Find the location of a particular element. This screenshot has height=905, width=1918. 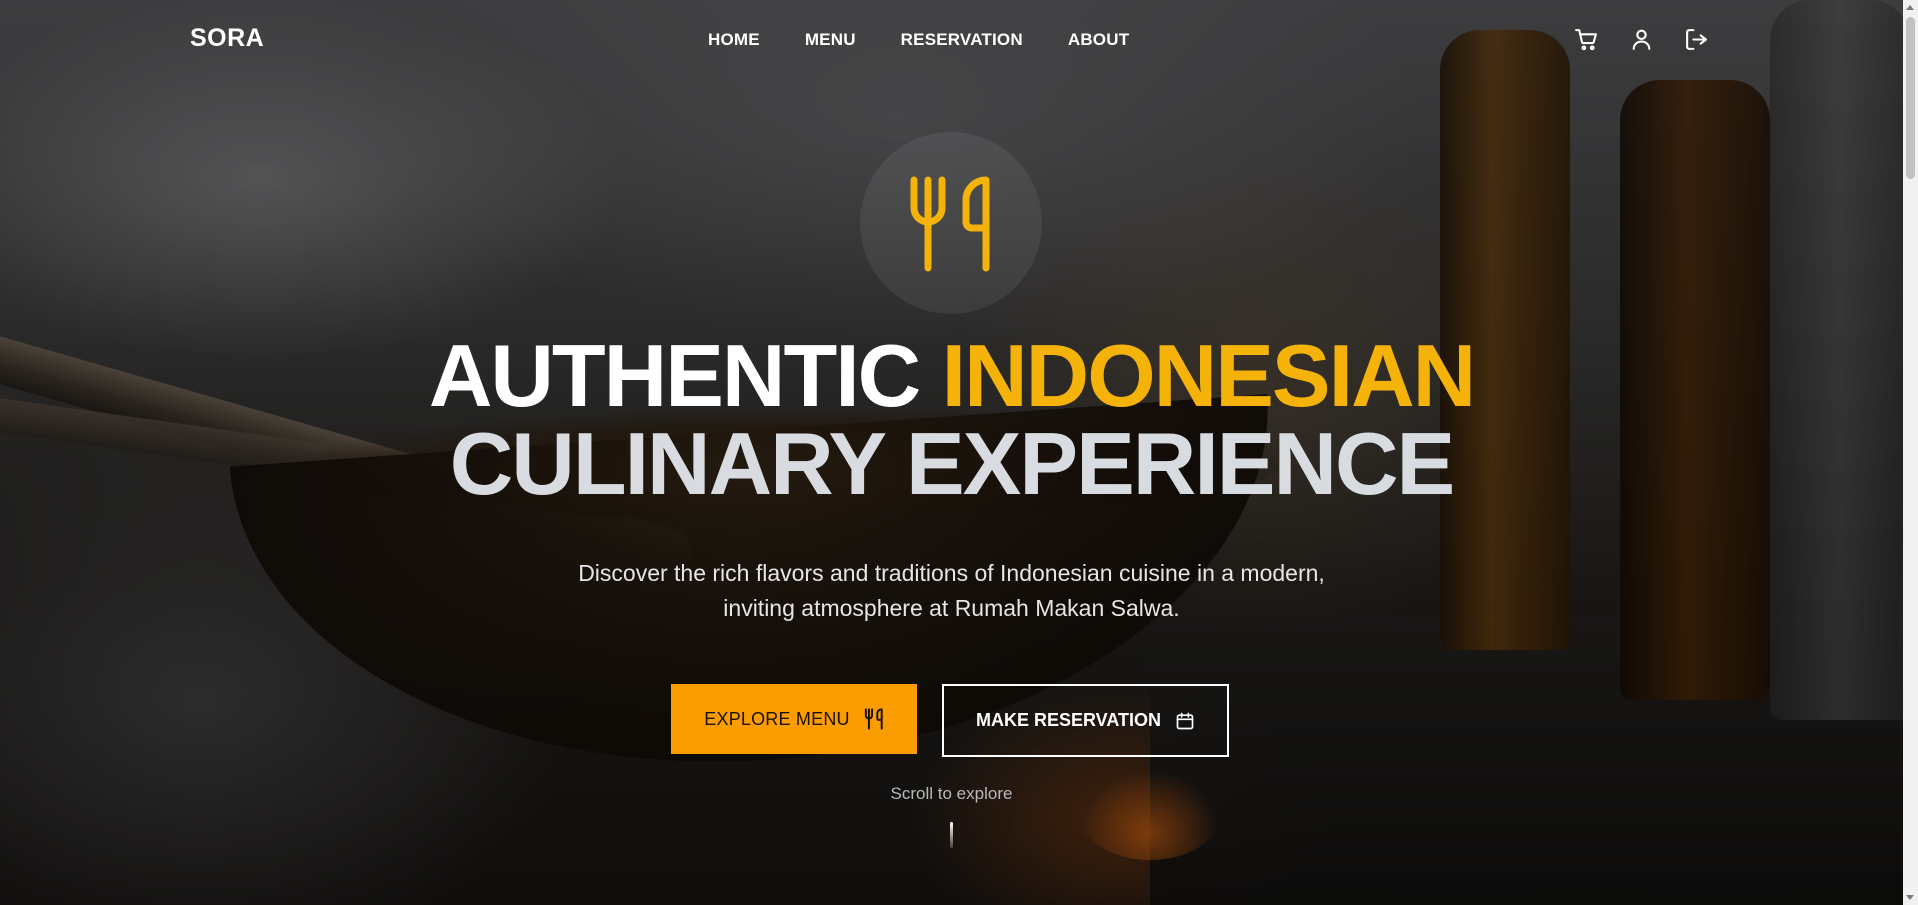

calendar-icon is located at coordinates (1185, 720).